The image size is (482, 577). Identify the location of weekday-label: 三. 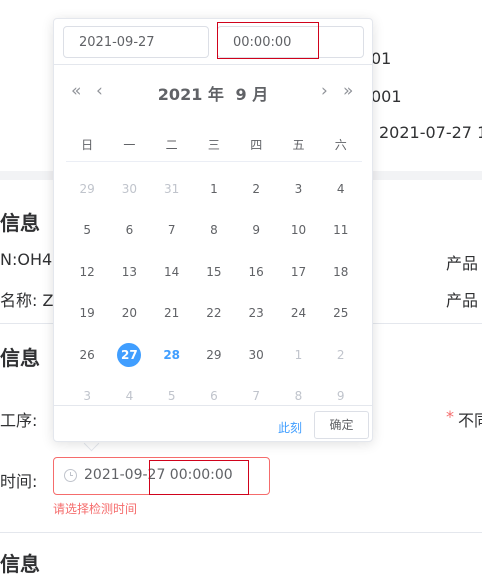
(213, 145).